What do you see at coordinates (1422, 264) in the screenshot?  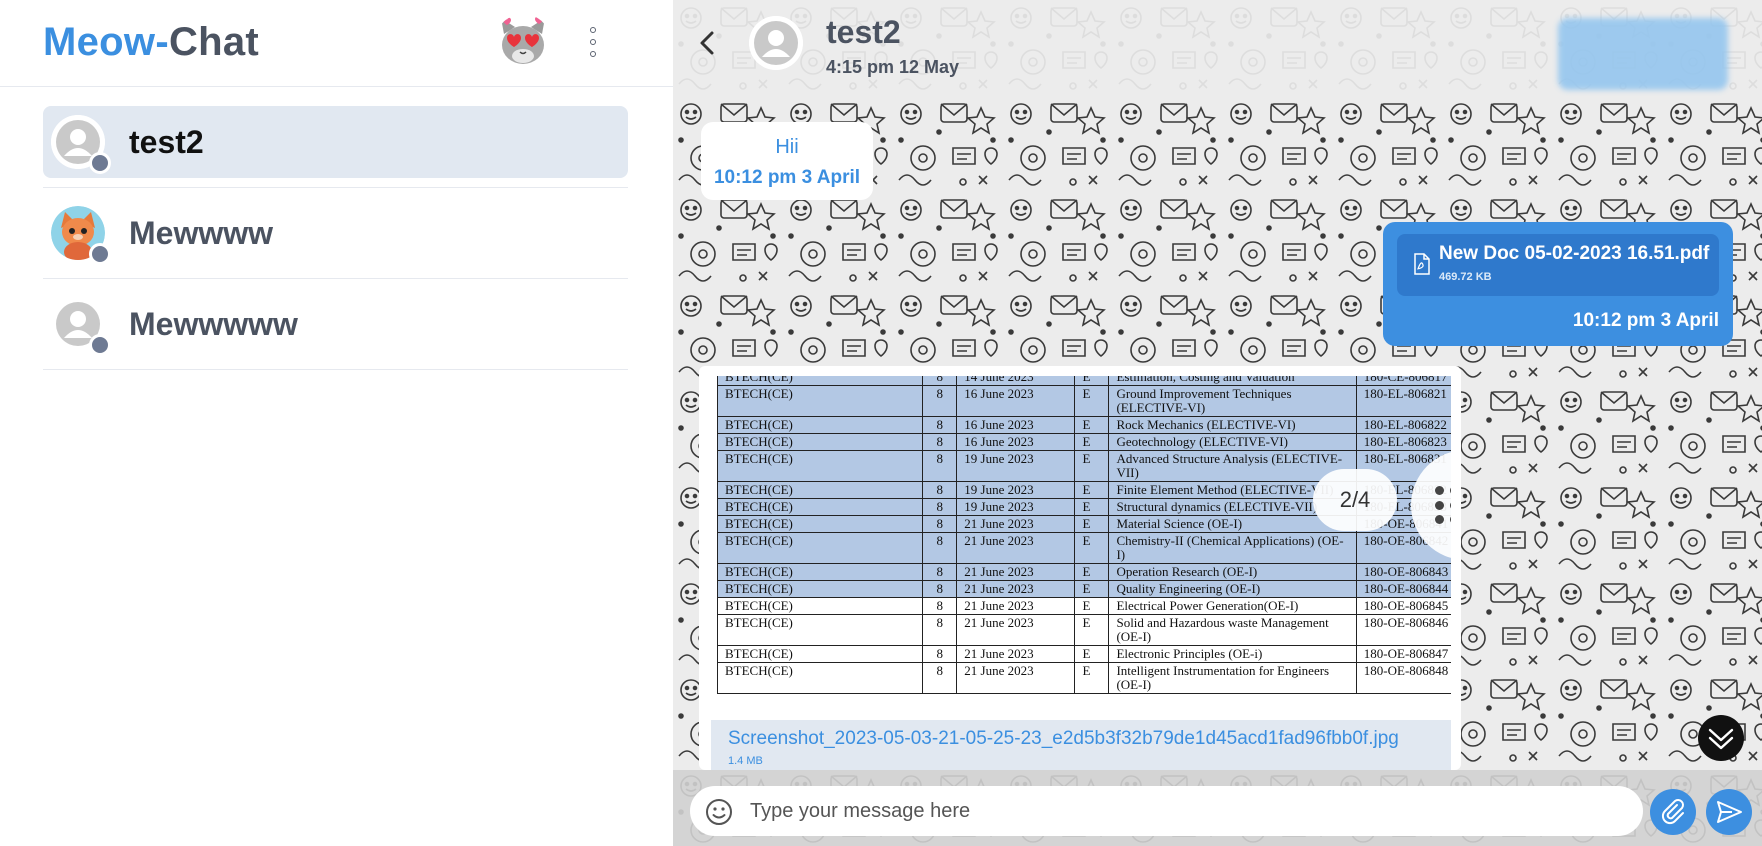 I see `pdf-file-icon` at bounding box center [1422, 264].